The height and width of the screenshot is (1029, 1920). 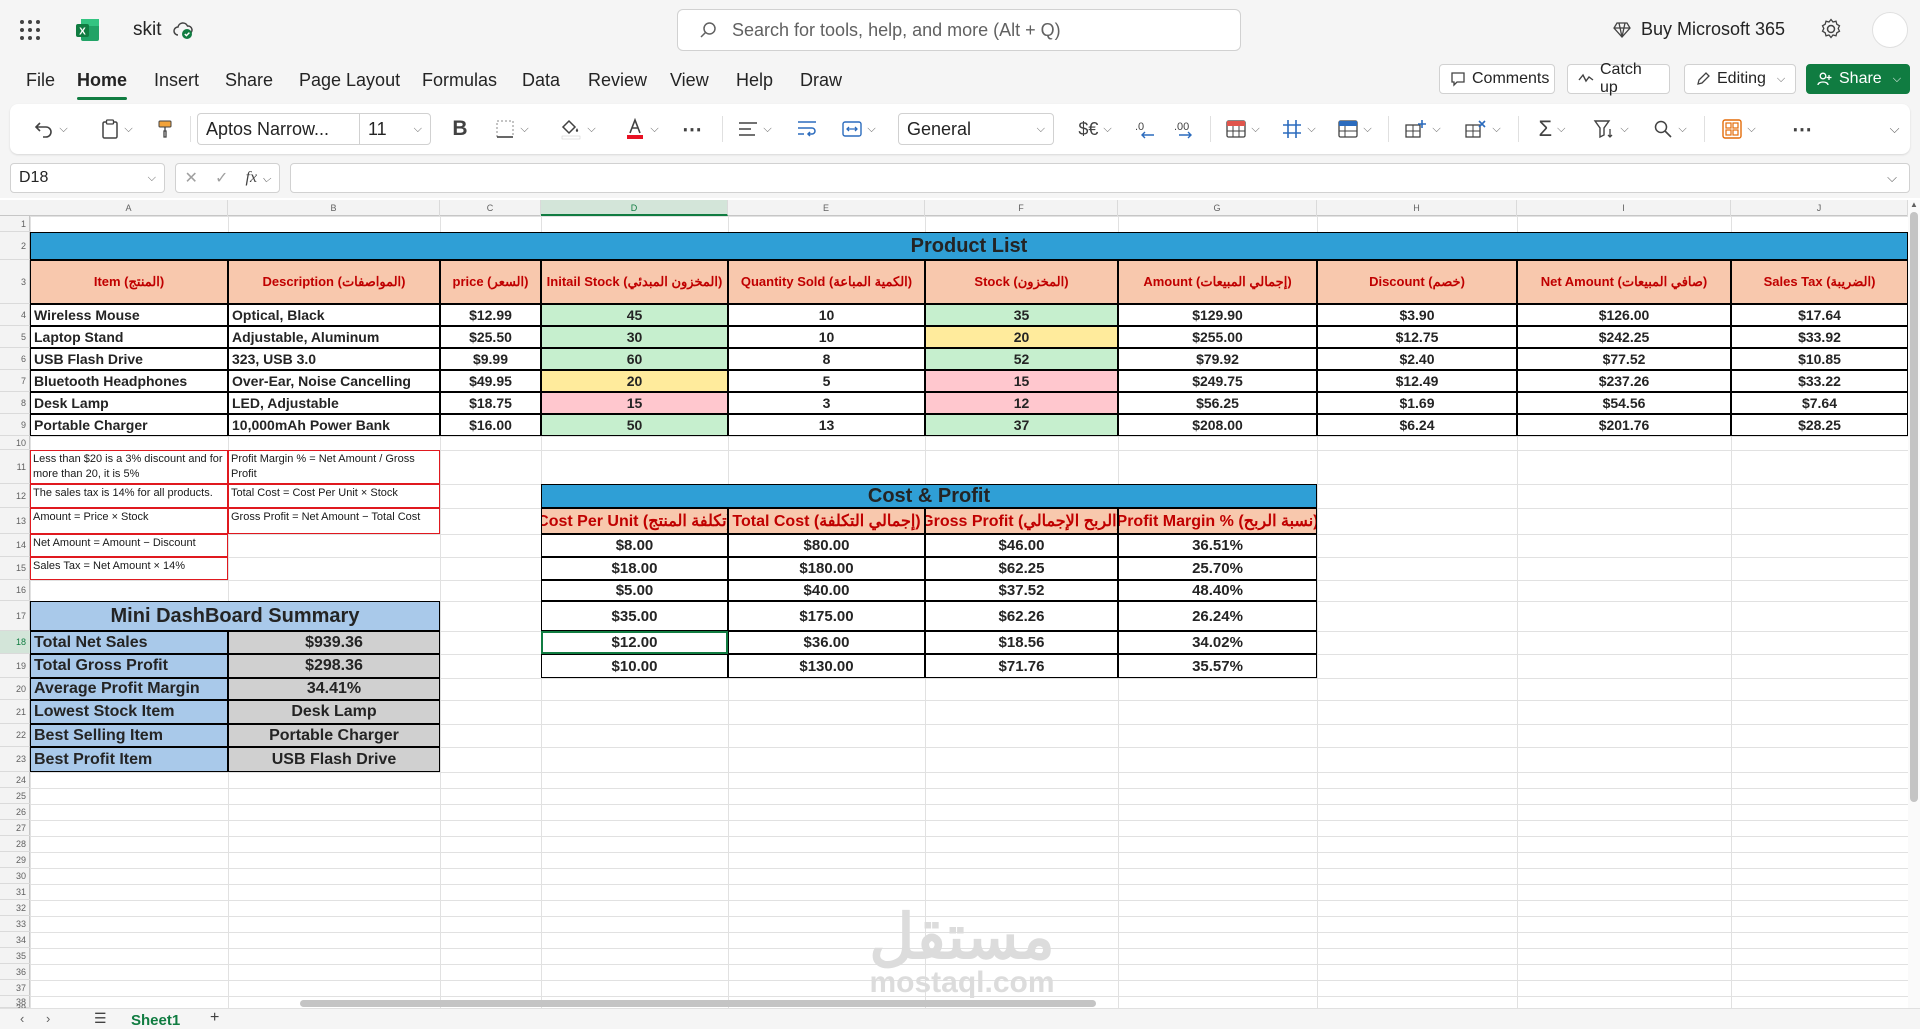 What do you see at coordinates (1217, 381) in the screenshot?
I see `product-cell-r7-c7: $249.75` at bounding box center [1217, 381].